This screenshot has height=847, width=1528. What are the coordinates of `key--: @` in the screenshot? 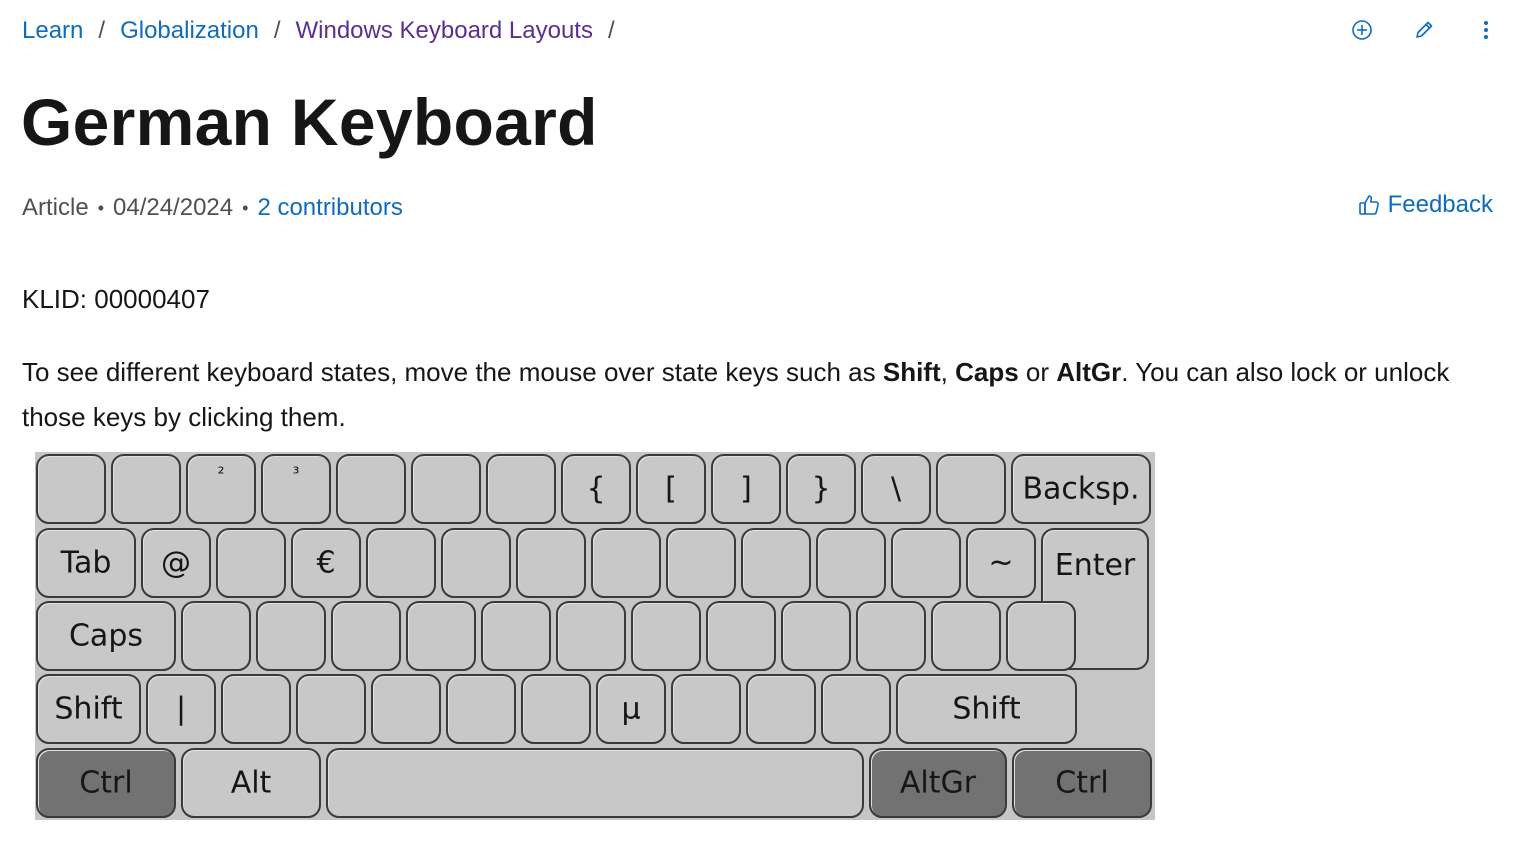 It's located at (176, 563).